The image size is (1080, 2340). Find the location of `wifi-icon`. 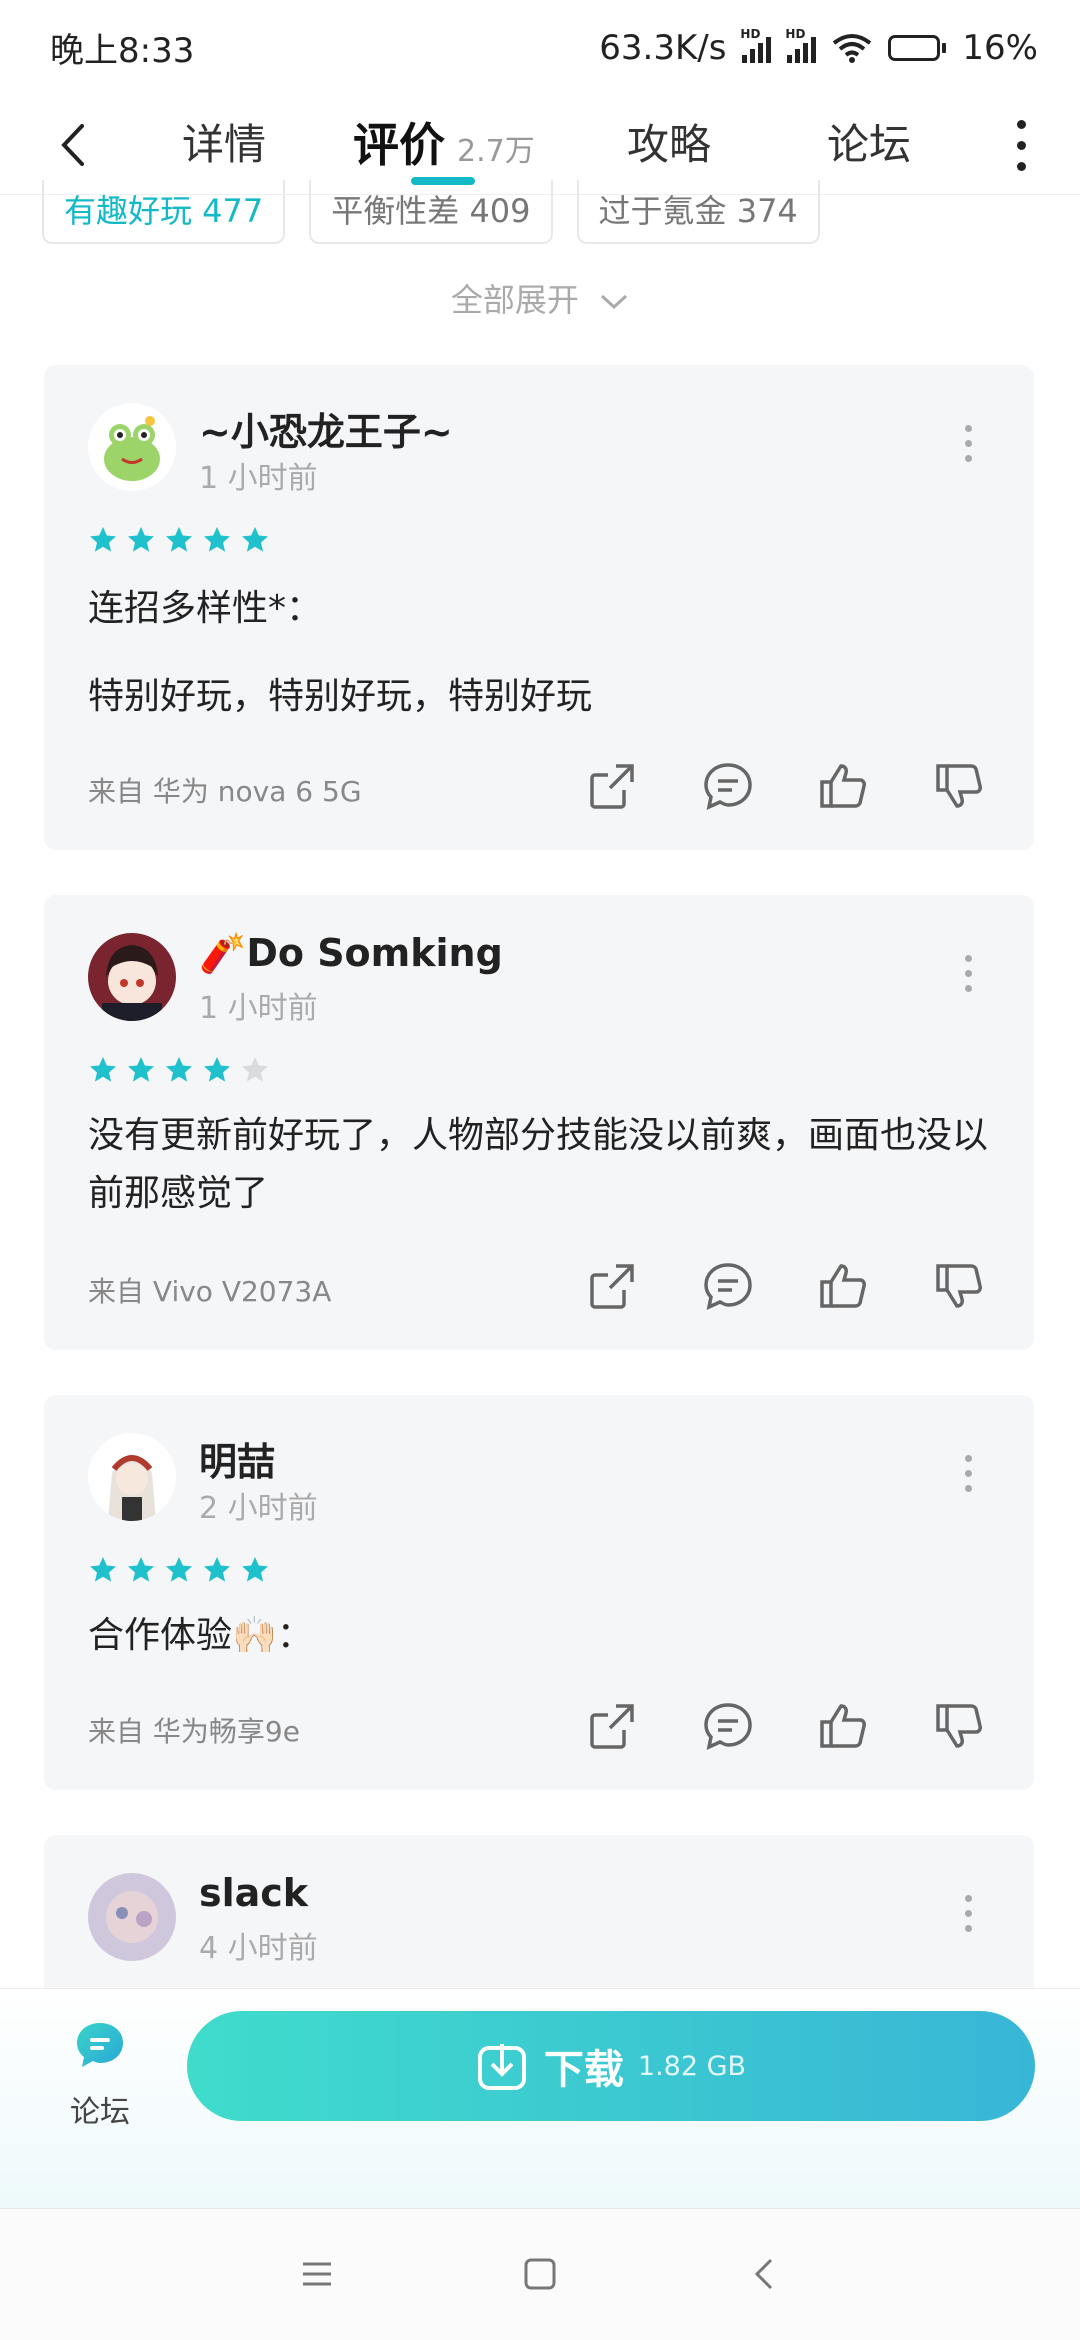

wifi-icon is located at coordinates (852, 48).